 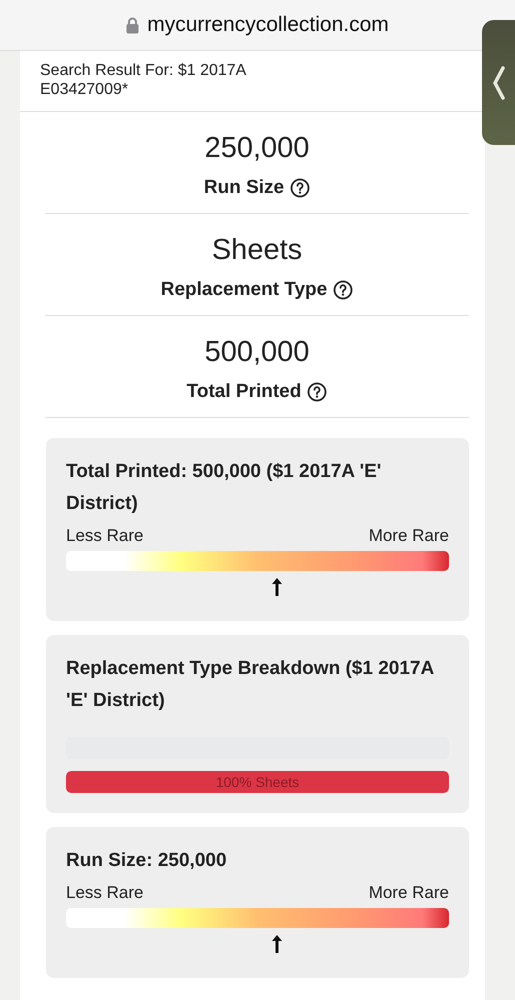 What do you see at coordinates (224, 488) in the screenshot?
I see `card-title: Total Printed: 500,000 ($1 2017A 'E' District)` at bounding box center [224, 488].